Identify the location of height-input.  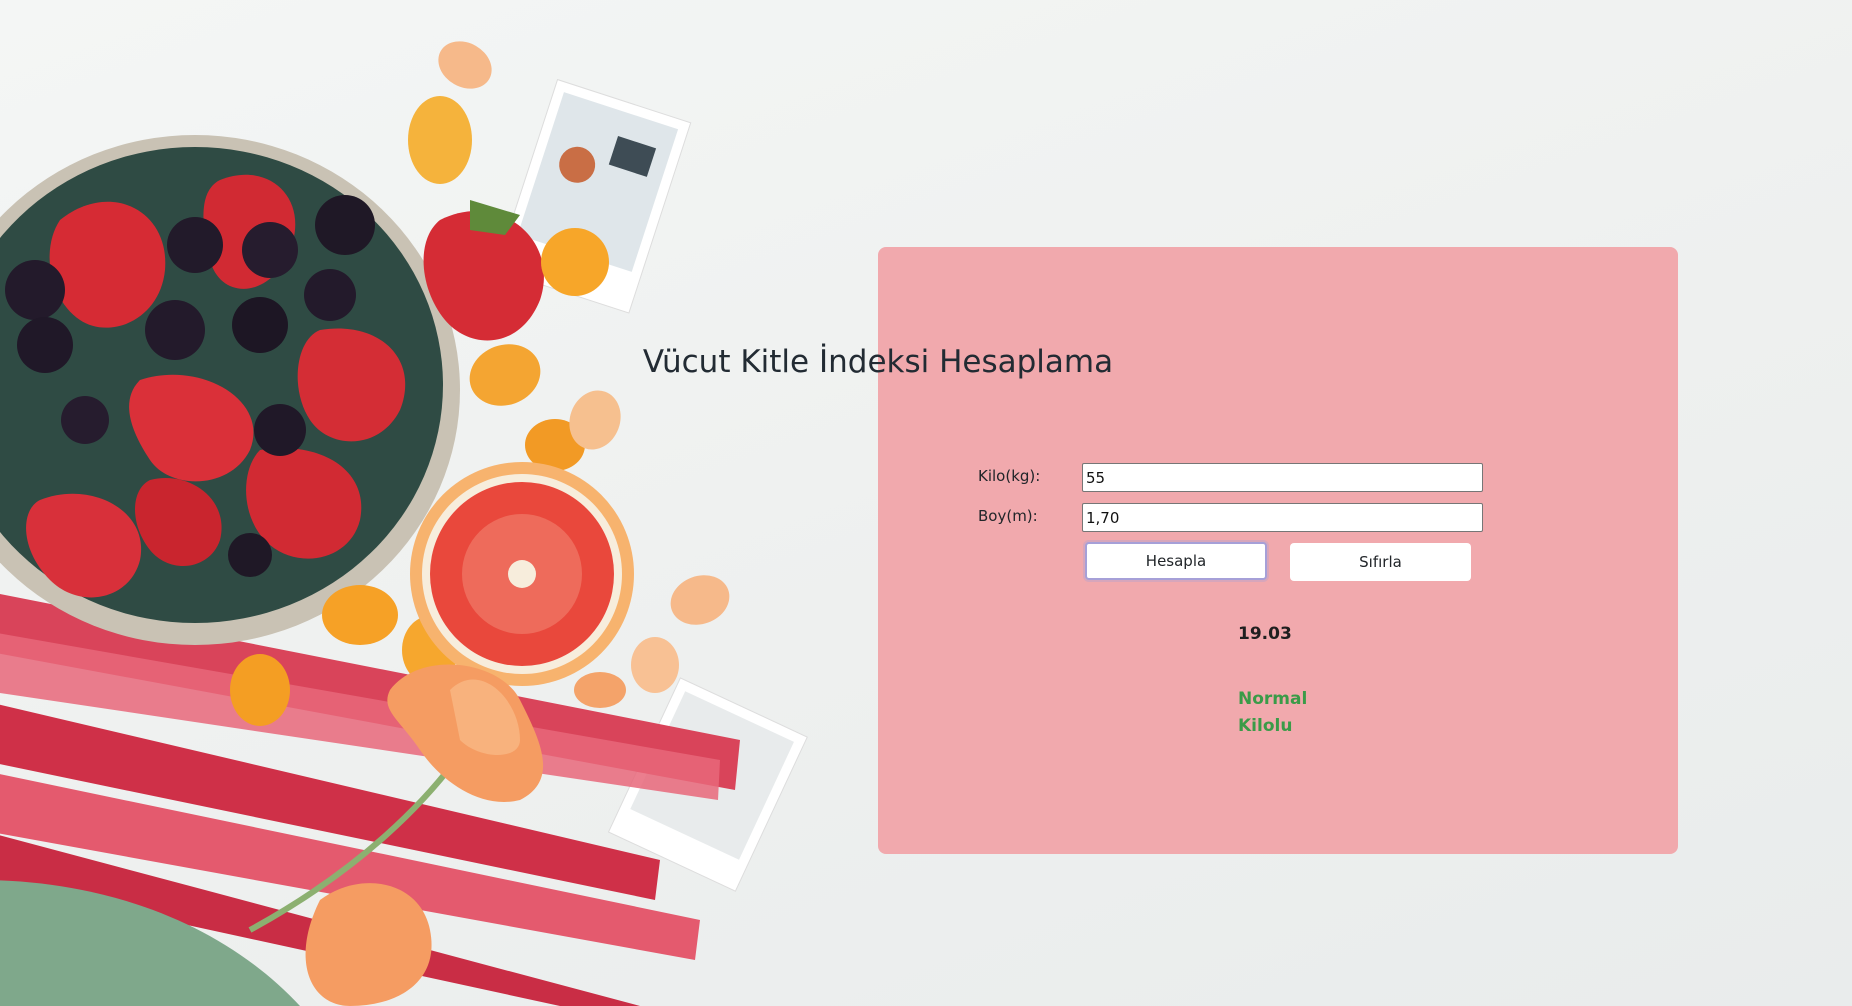
(1282, 517).